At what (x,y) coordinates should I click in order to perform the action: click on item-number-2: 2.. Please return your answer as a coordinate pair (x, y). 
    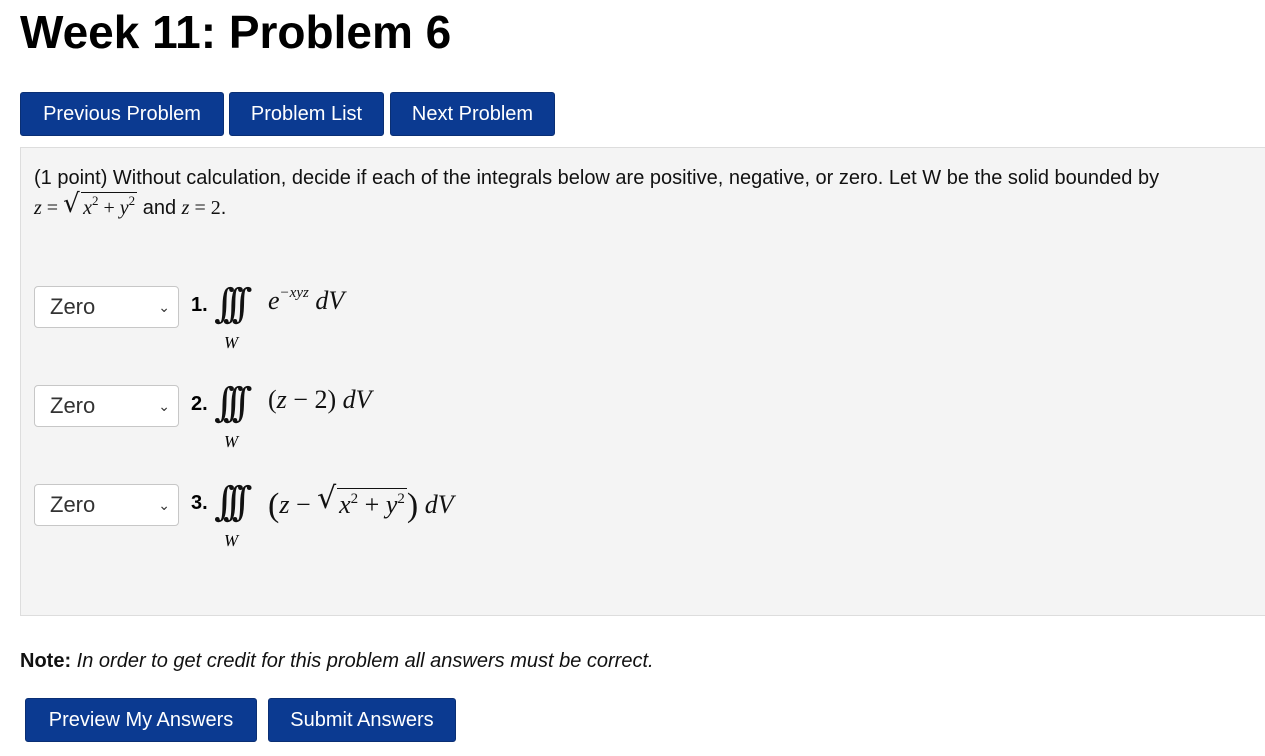
    Looking at the image, I should click on (199, 404).